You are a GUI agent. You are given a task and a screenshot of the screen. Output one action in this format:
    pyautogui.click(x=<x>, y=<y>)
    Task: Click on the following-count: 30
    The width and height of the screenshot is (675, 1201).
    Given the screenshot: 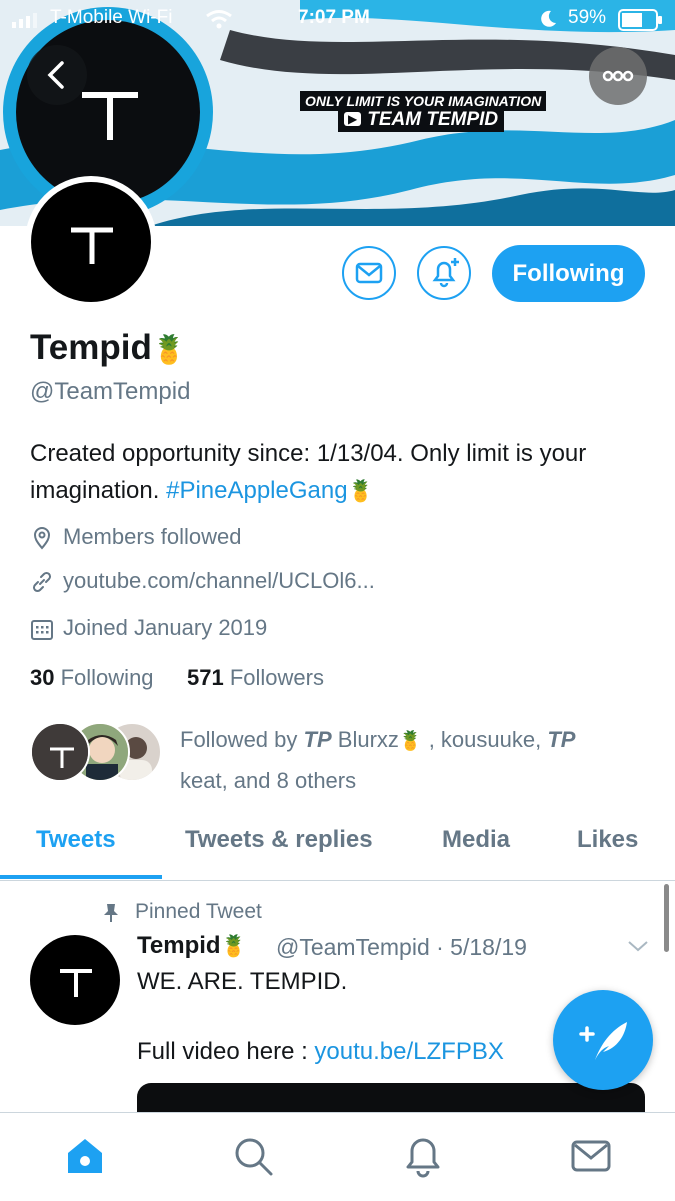 What is the action you would take?
    pyautogui.click(x=42, y=677)
    